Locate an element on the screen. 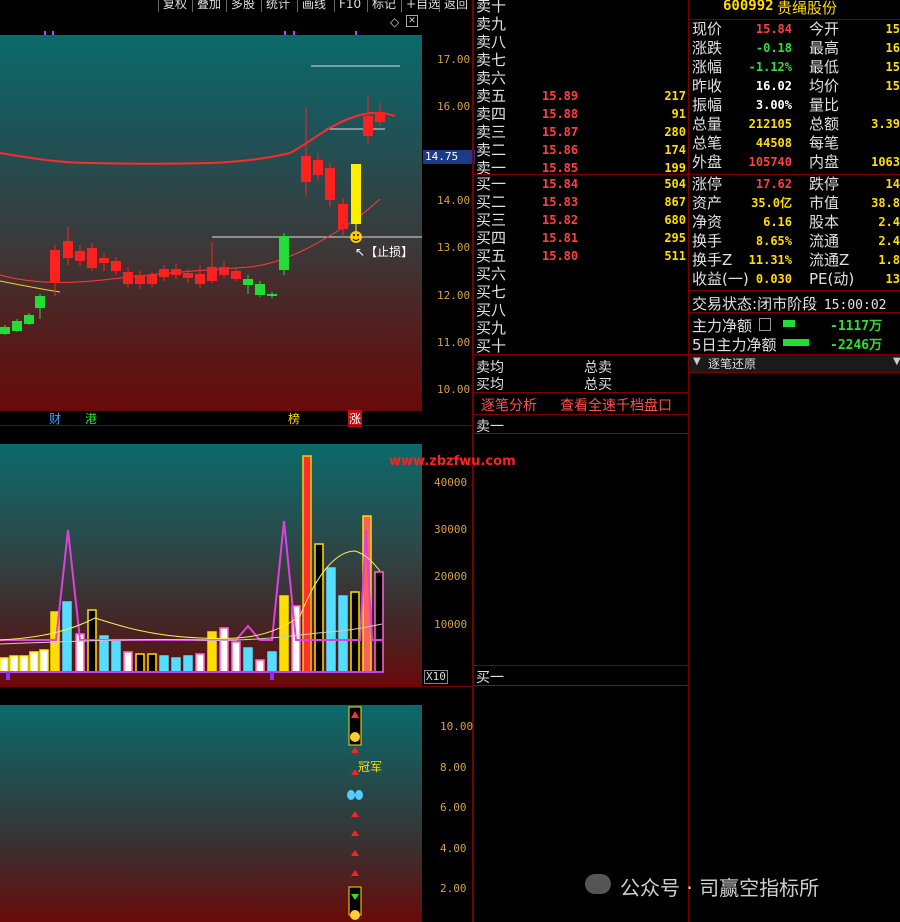  kline-tick-17: 17.00 is located at coordinates (454, 59).